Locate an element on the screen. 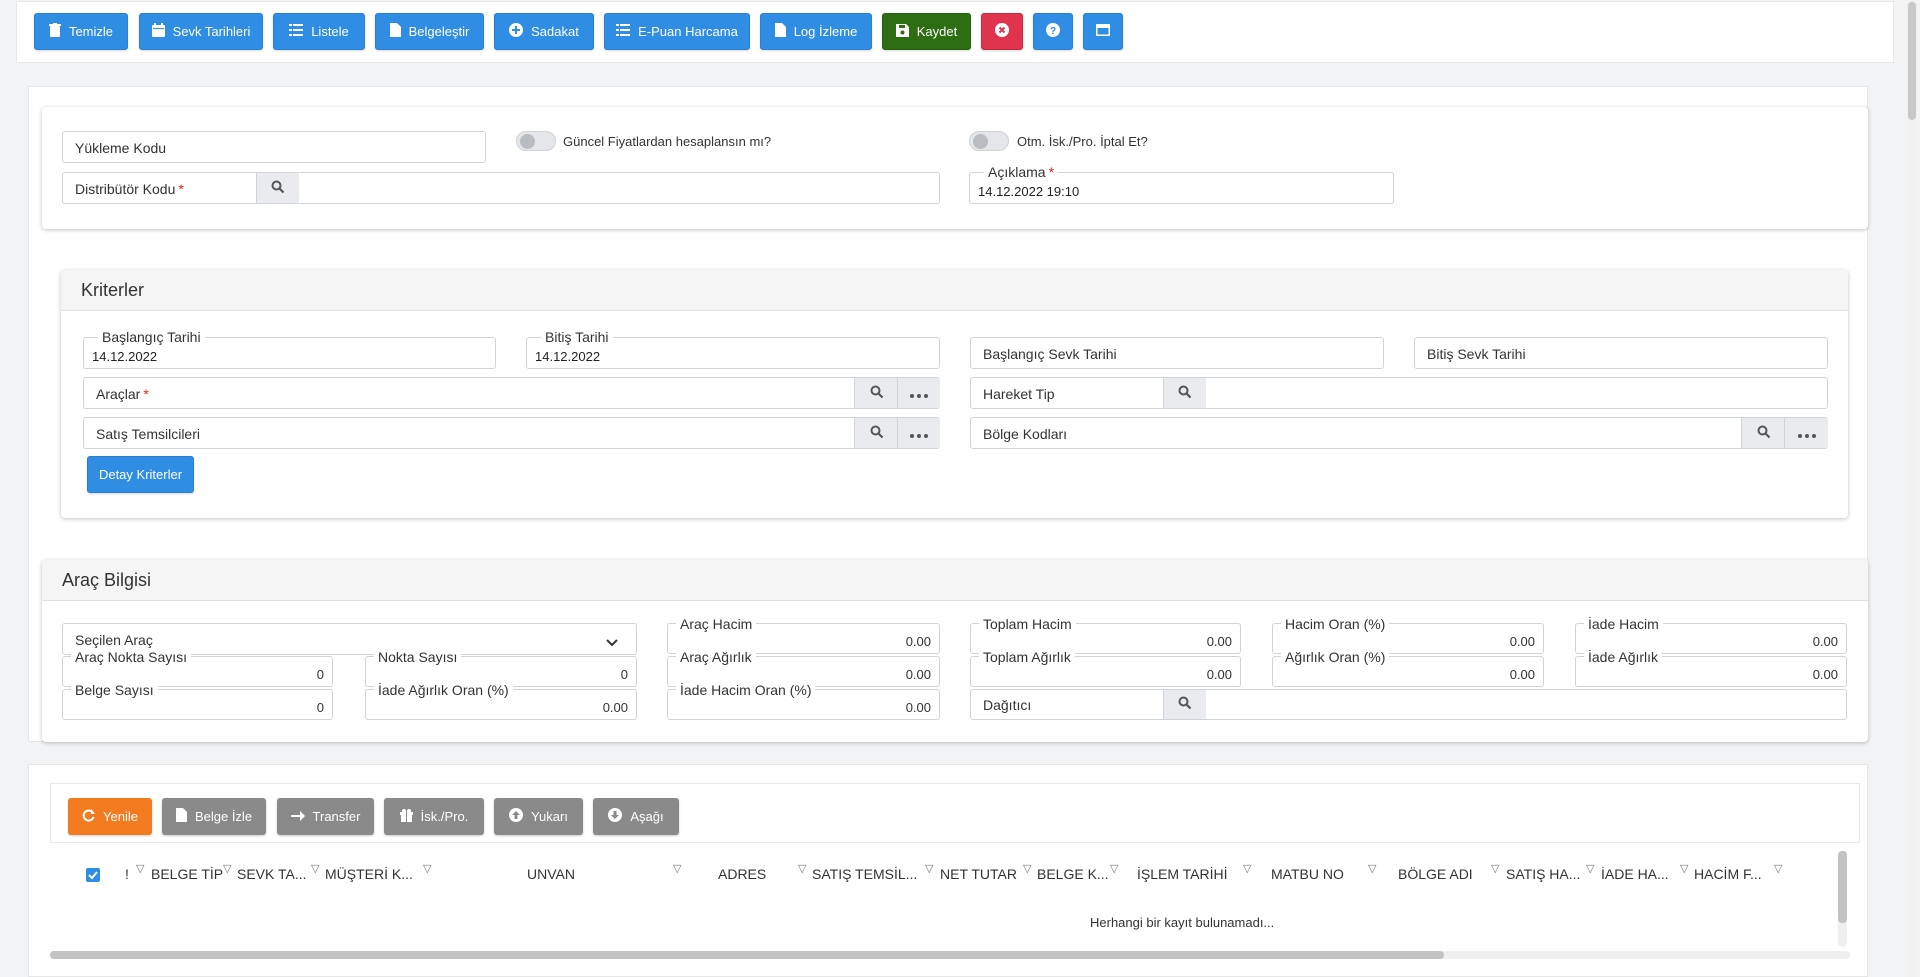 This screenshot has height=977, width=1920. page-scrollbar-track is located at coordinates (1912, 488).